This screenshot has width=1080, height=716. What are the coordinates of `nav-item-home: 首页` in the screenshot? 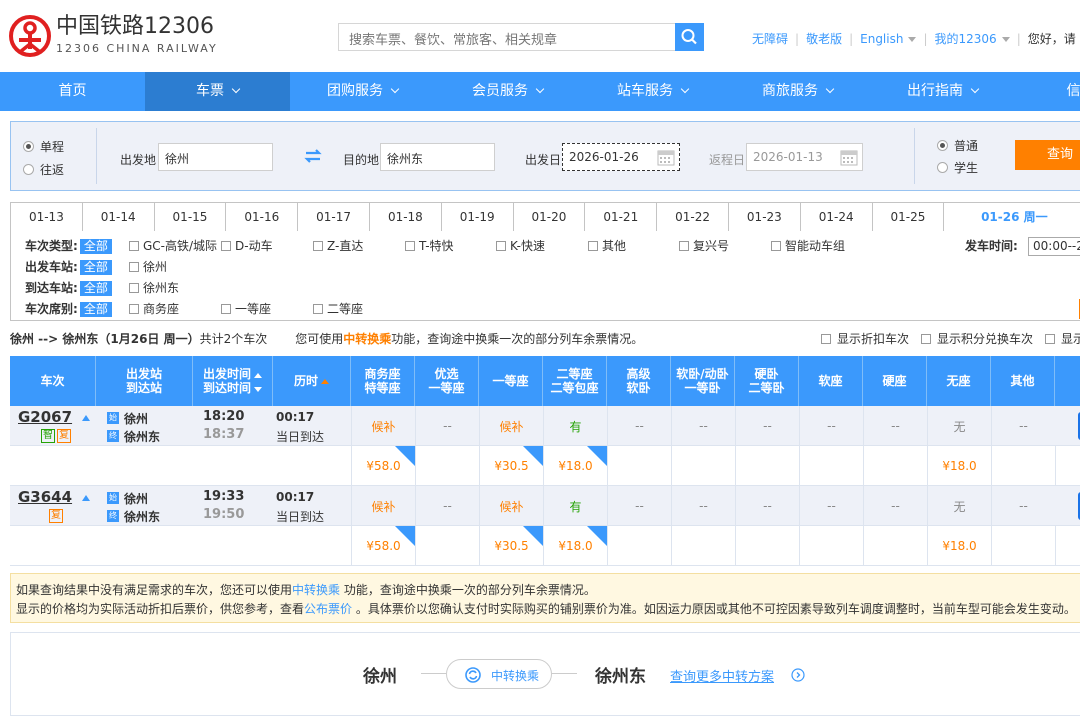 It's located at (72, 91).